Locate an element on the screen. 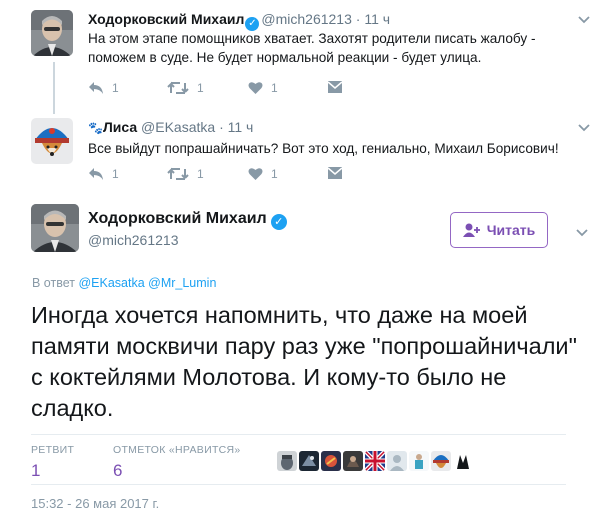 This screenshot has width=597, height=524. likes-label: ОТМЕТОК «НРАВИТСЯ» is located at coordinates (177, 450).